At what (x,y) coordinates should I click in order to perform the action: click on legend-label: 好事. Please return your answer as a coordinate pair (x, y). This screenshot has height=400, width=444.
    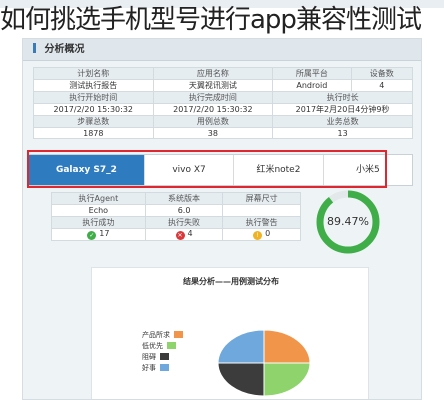
    Looking at the image, I should click on (149, 368).